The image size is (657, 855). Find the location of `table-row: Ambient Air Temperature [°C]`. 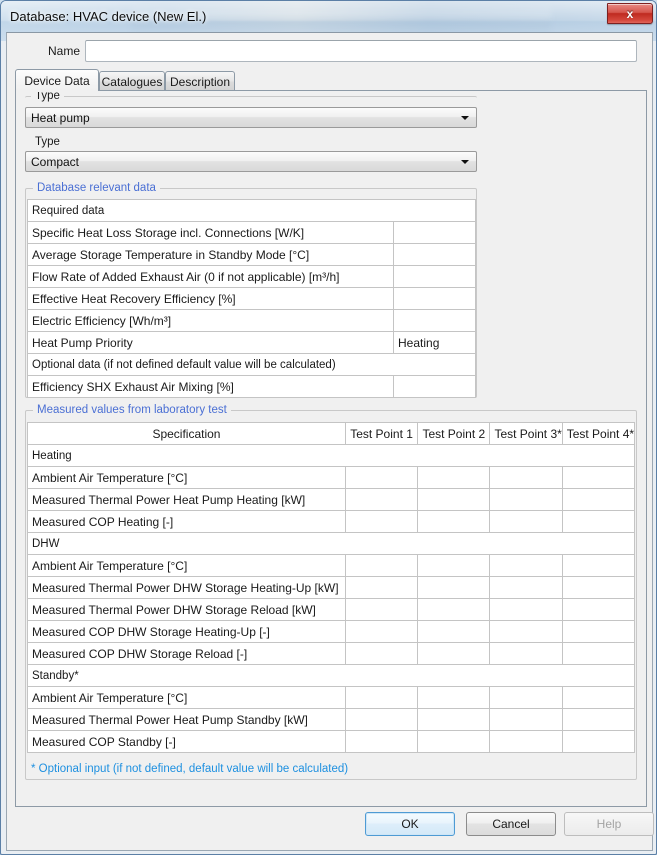

table-row: Ambient Air Temperature [°C] is located at coordinates (331, 697).